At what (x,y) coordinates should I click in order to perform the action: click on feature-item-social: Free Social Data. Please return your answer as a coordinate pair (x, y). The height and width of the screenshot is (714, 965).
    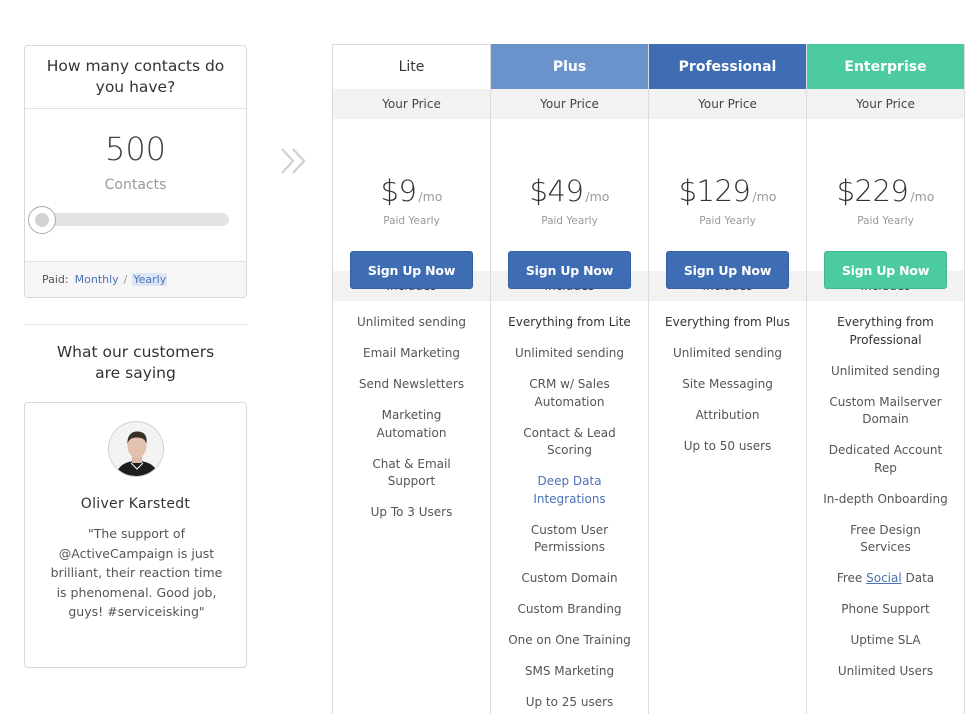
    Looking at the image, I should click on (885, 578).